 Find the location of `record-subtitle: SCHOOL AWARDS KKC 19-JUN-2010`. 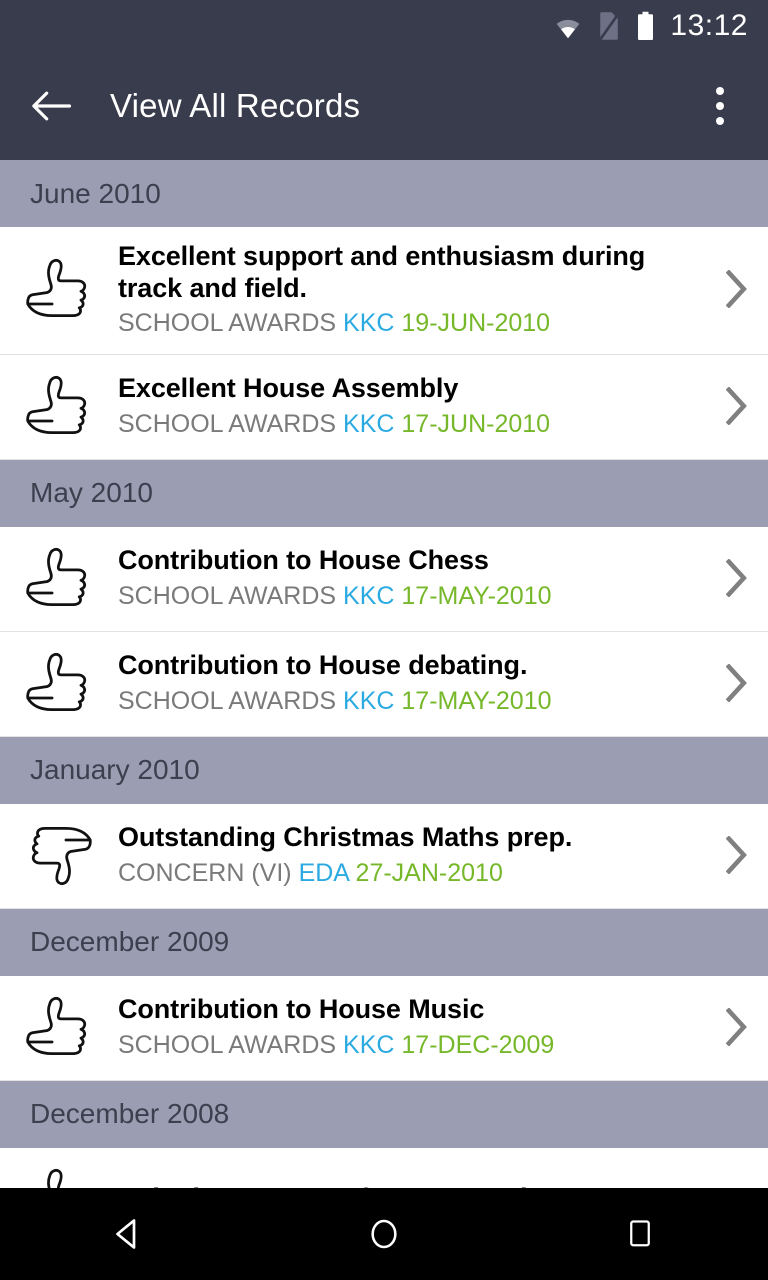

record-subtitle: SCHOOL AWARDS KKC 19-JUN-2010 is located at coordinates (407, 323).